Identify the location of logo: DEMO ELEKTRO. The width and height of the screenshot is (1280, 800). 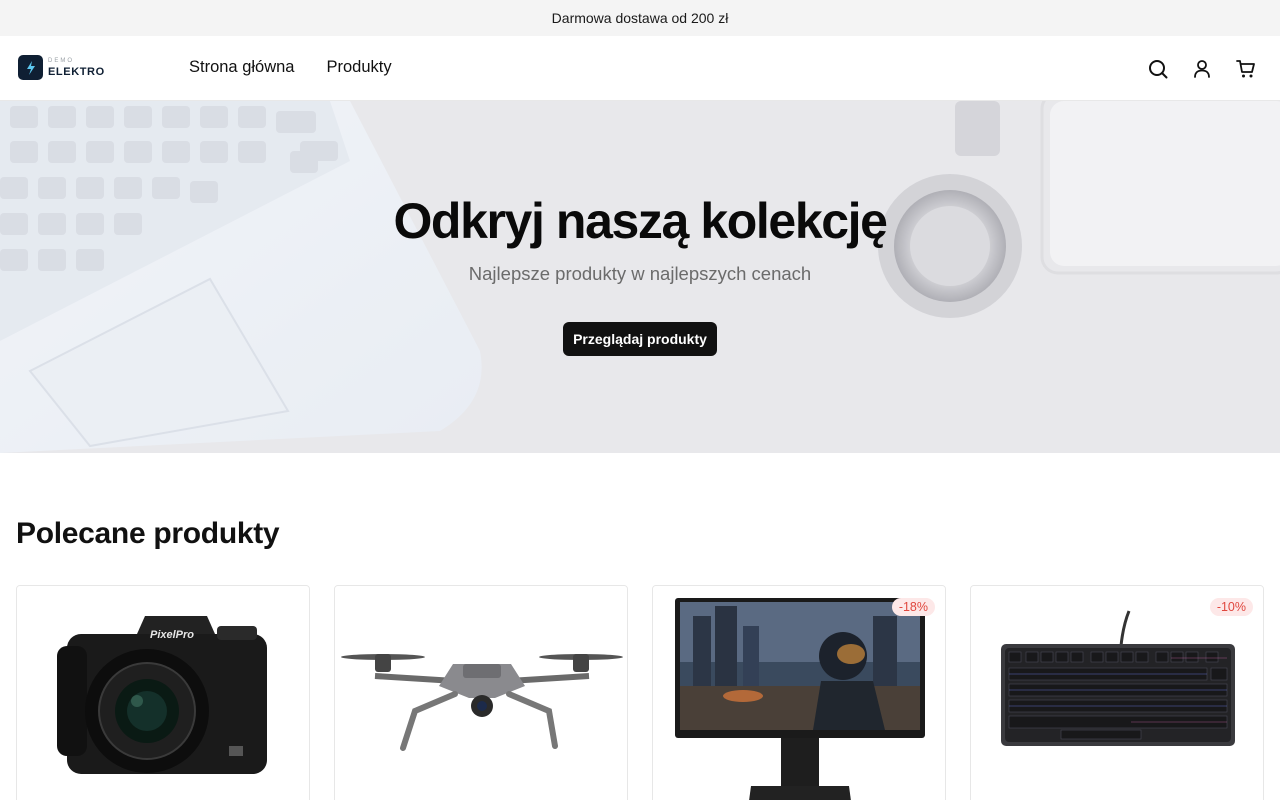
(61, 67).